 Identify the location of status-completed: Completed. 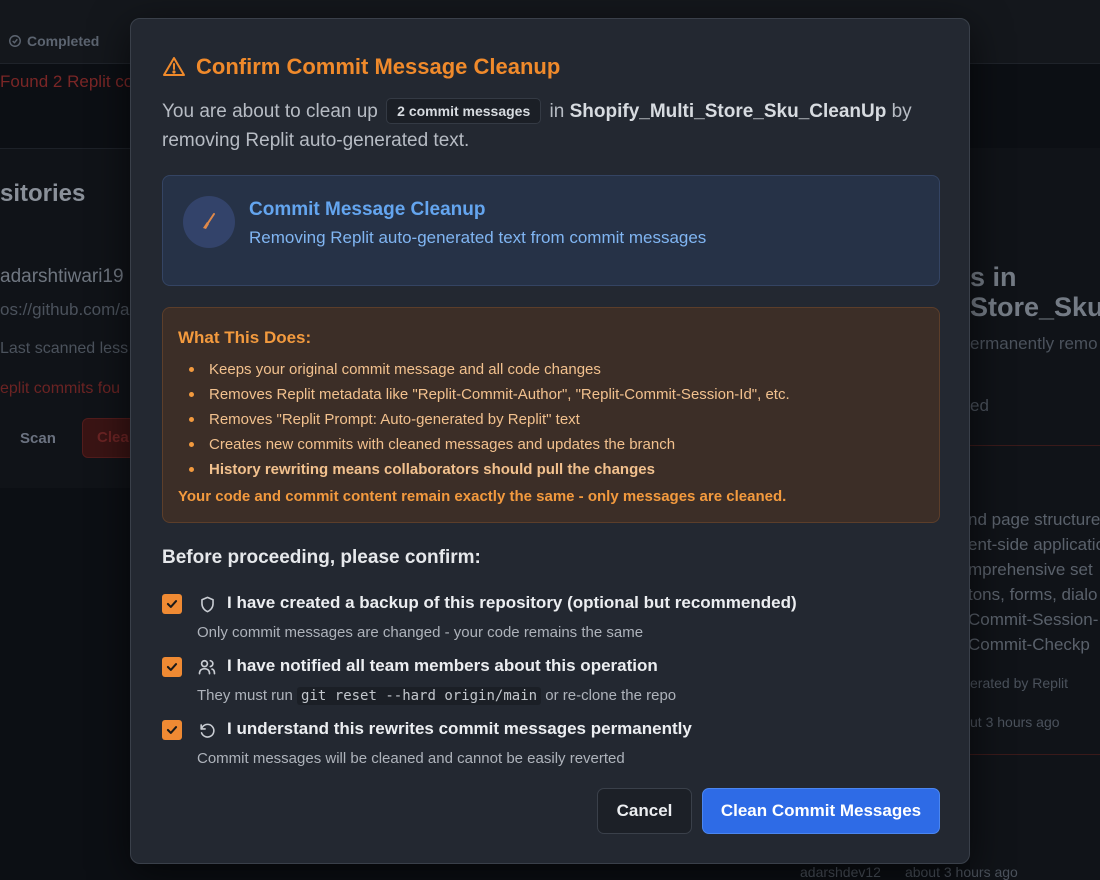
(53, 41).